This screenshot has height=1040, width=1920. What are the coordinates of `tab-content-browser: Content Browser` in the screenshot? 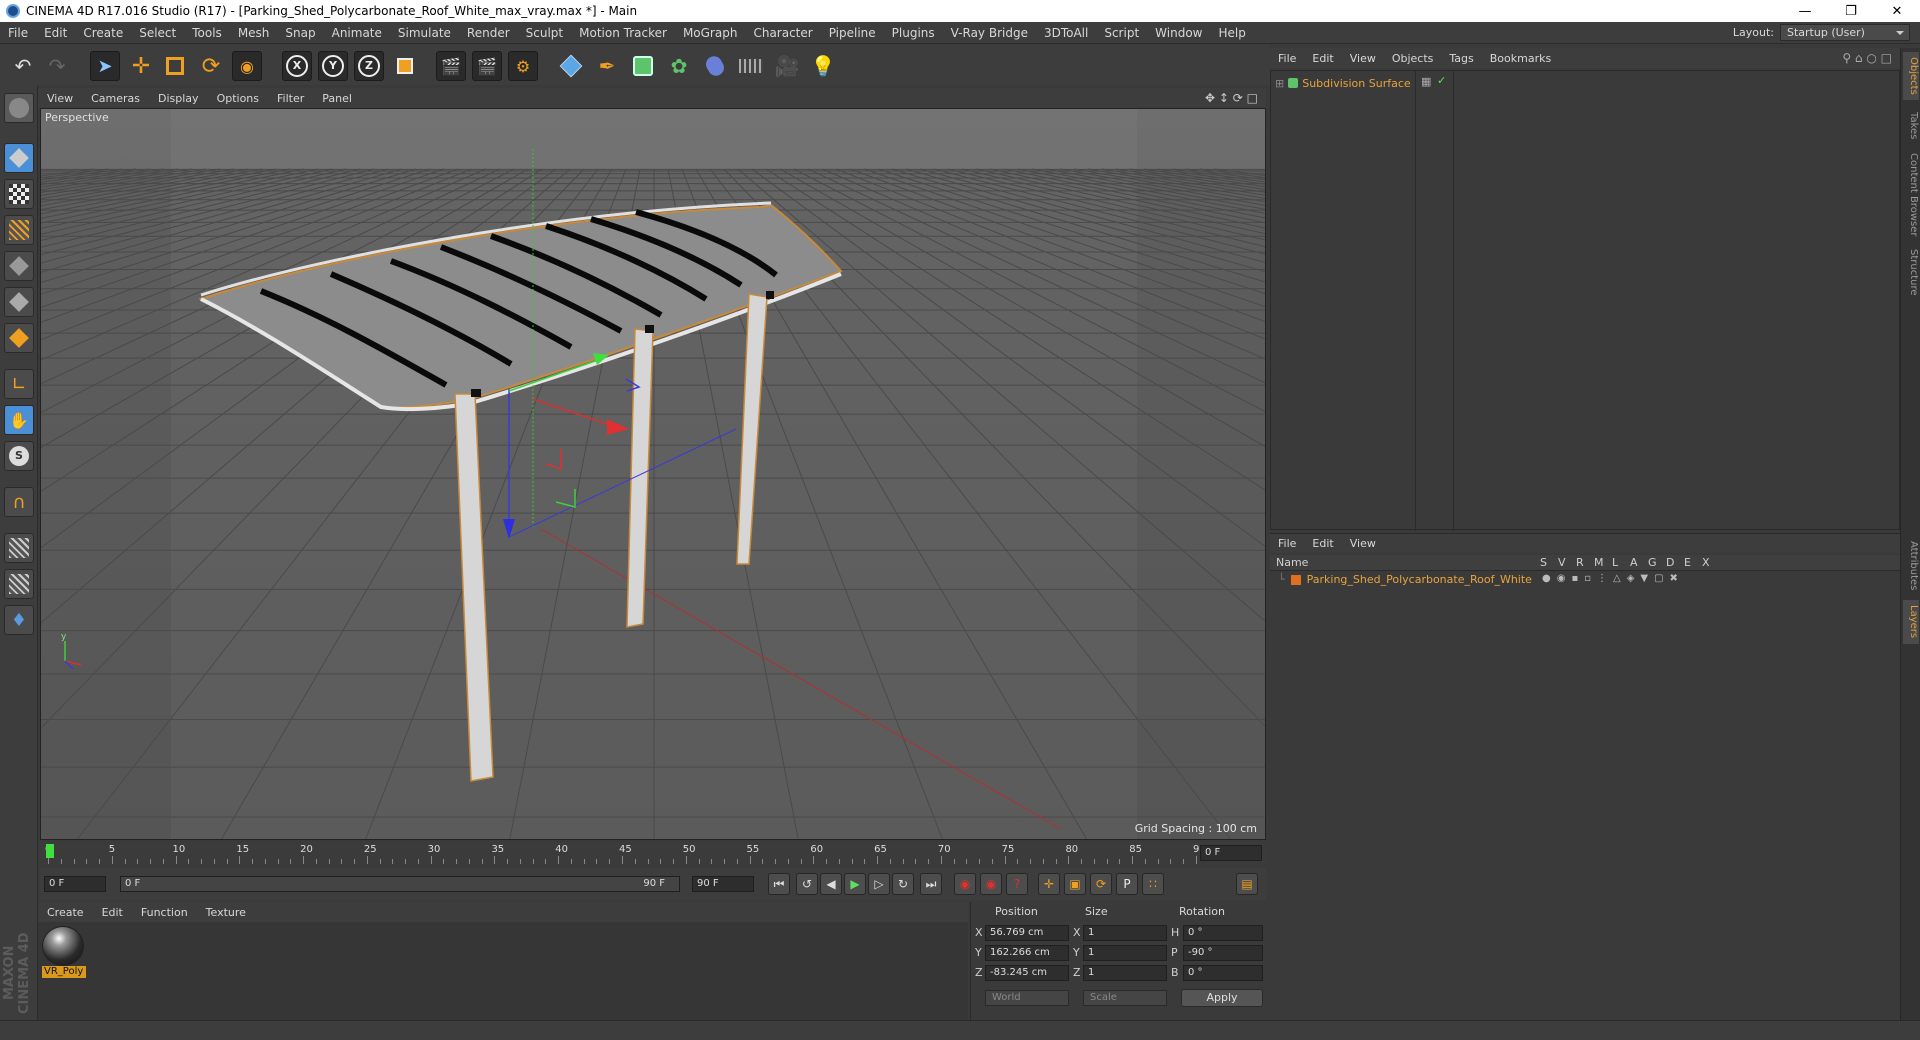 It's located at (1911, 195).